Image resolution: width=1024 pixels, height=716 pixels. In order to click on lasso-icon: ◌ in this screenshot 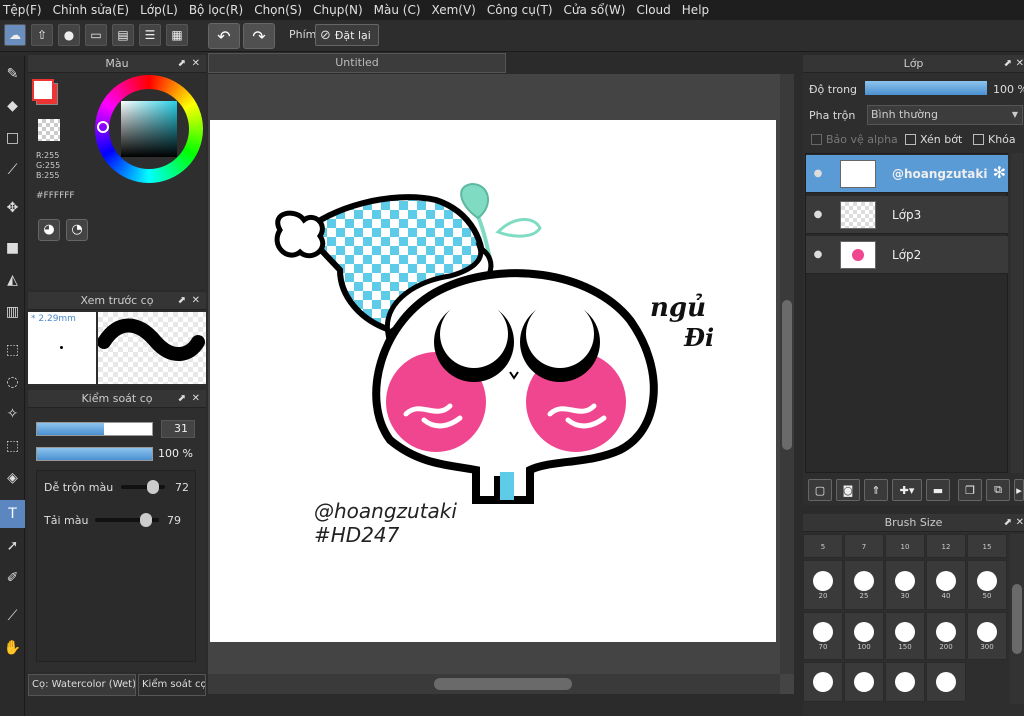, I will do `click(12, 382)`.